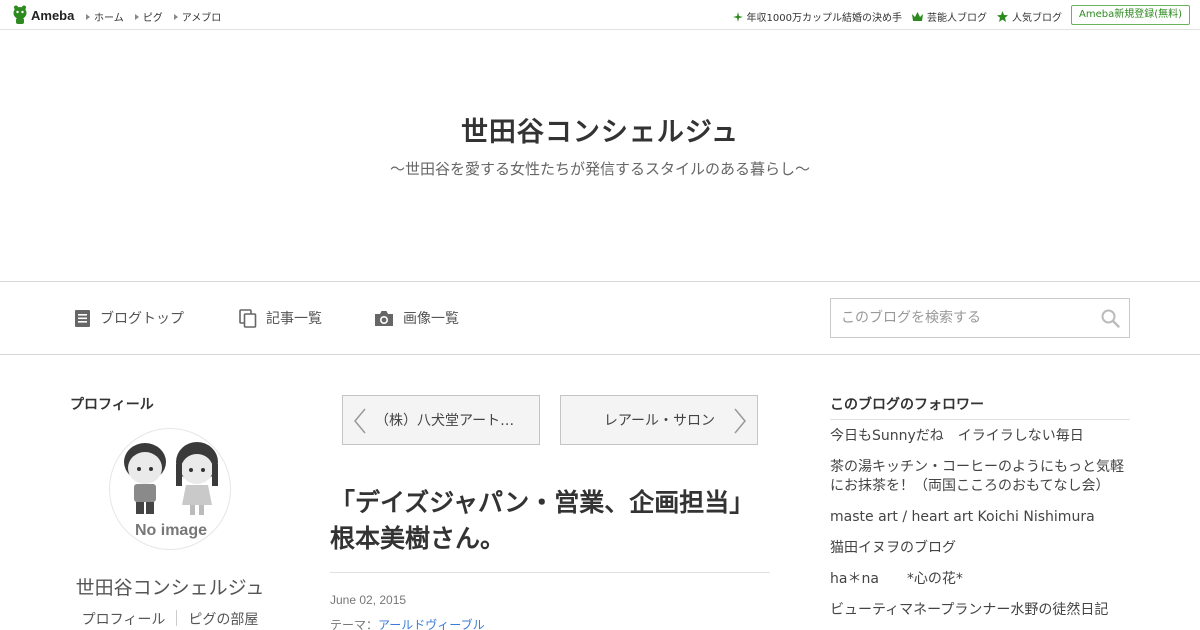 The image size is (1200, 630). Describe the element at coordinates (980, 517) in the screenshot. I see `follower-item: maste art / heart art Koichi Nishimura` at that location.